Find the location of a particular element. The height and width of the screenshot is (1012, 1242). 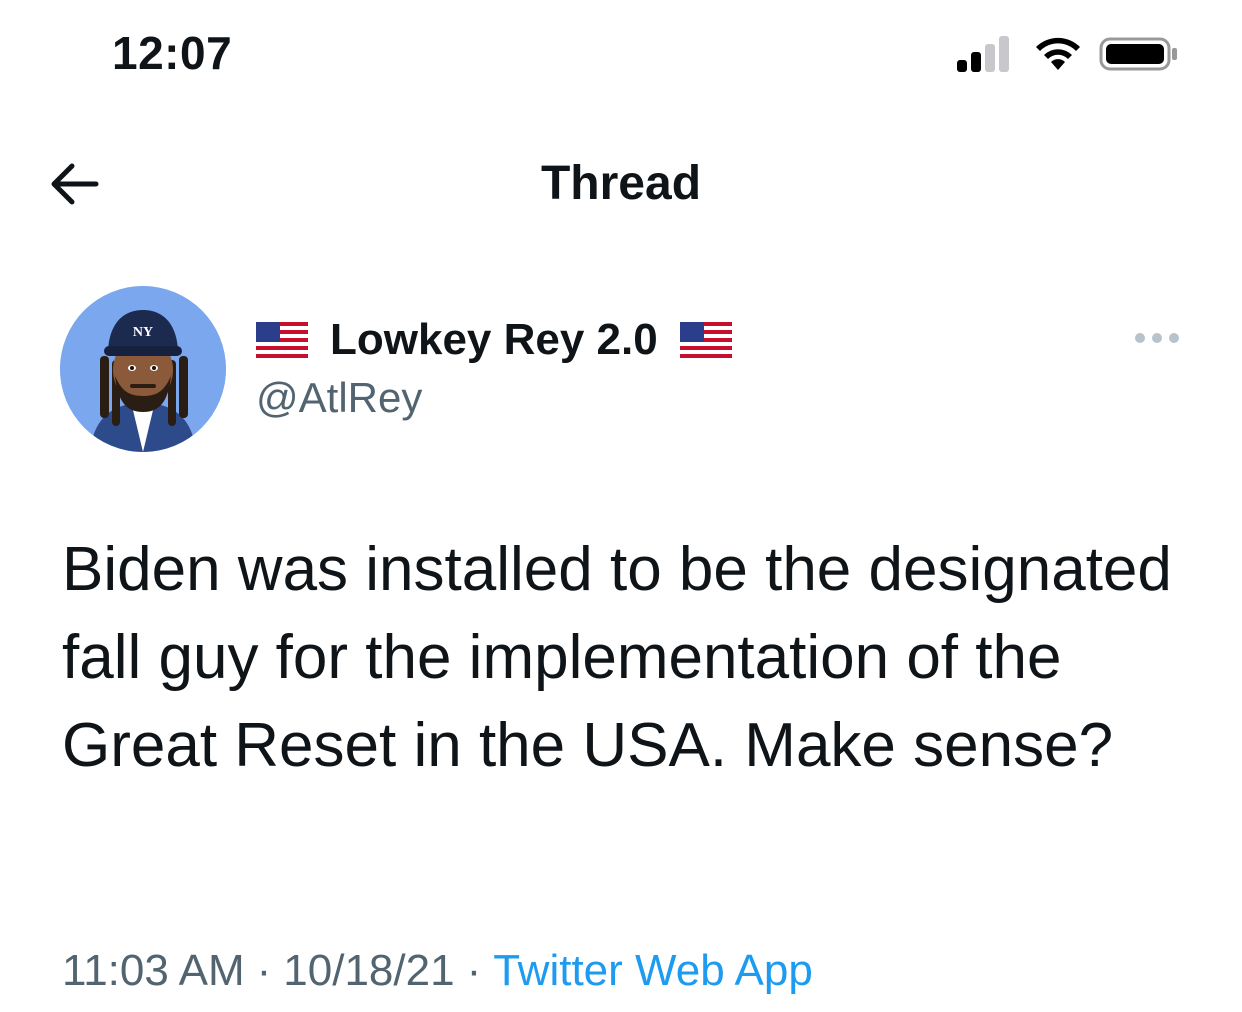

svg-text: NY is located at coordinates (143, 332).